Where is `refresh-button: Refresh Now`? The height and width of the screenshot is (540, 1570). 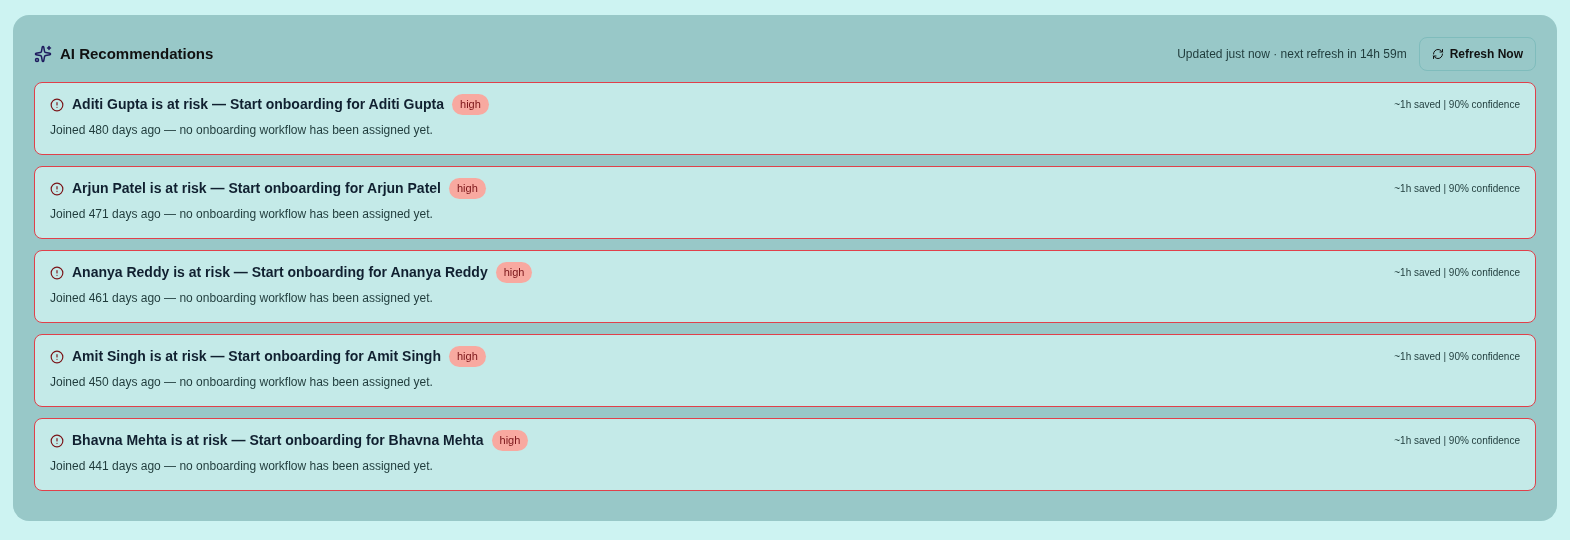
refresh-button: Refresh Now is located at coordinates (1477, 54).